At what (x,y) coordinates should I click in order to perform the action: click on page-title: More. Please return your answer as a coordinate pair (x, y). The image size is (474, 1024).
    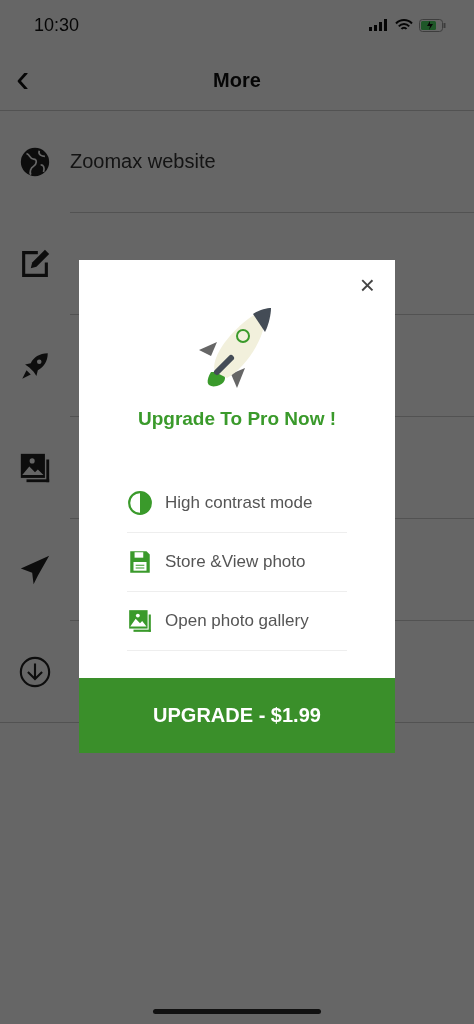
    Looking at the image, I should click on (237, 80).